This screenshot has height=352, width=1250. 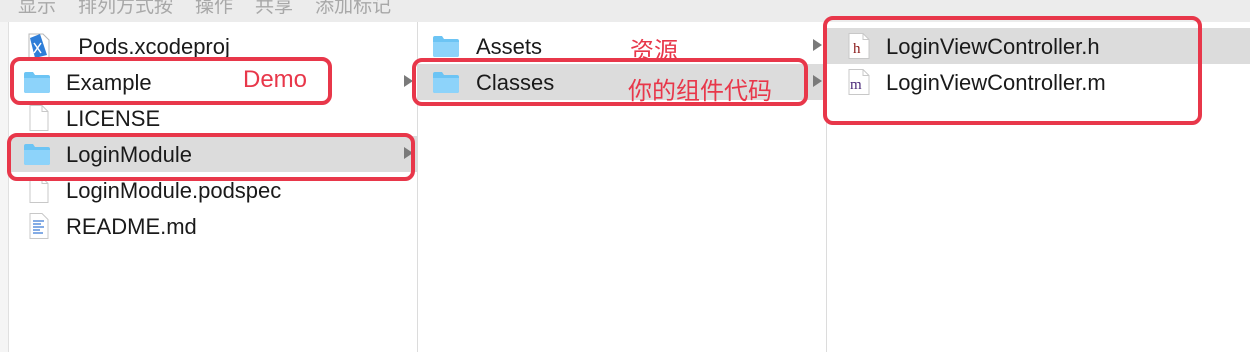 I want to click on toolbar-view-button: 显示, so click(x=37, y=9).